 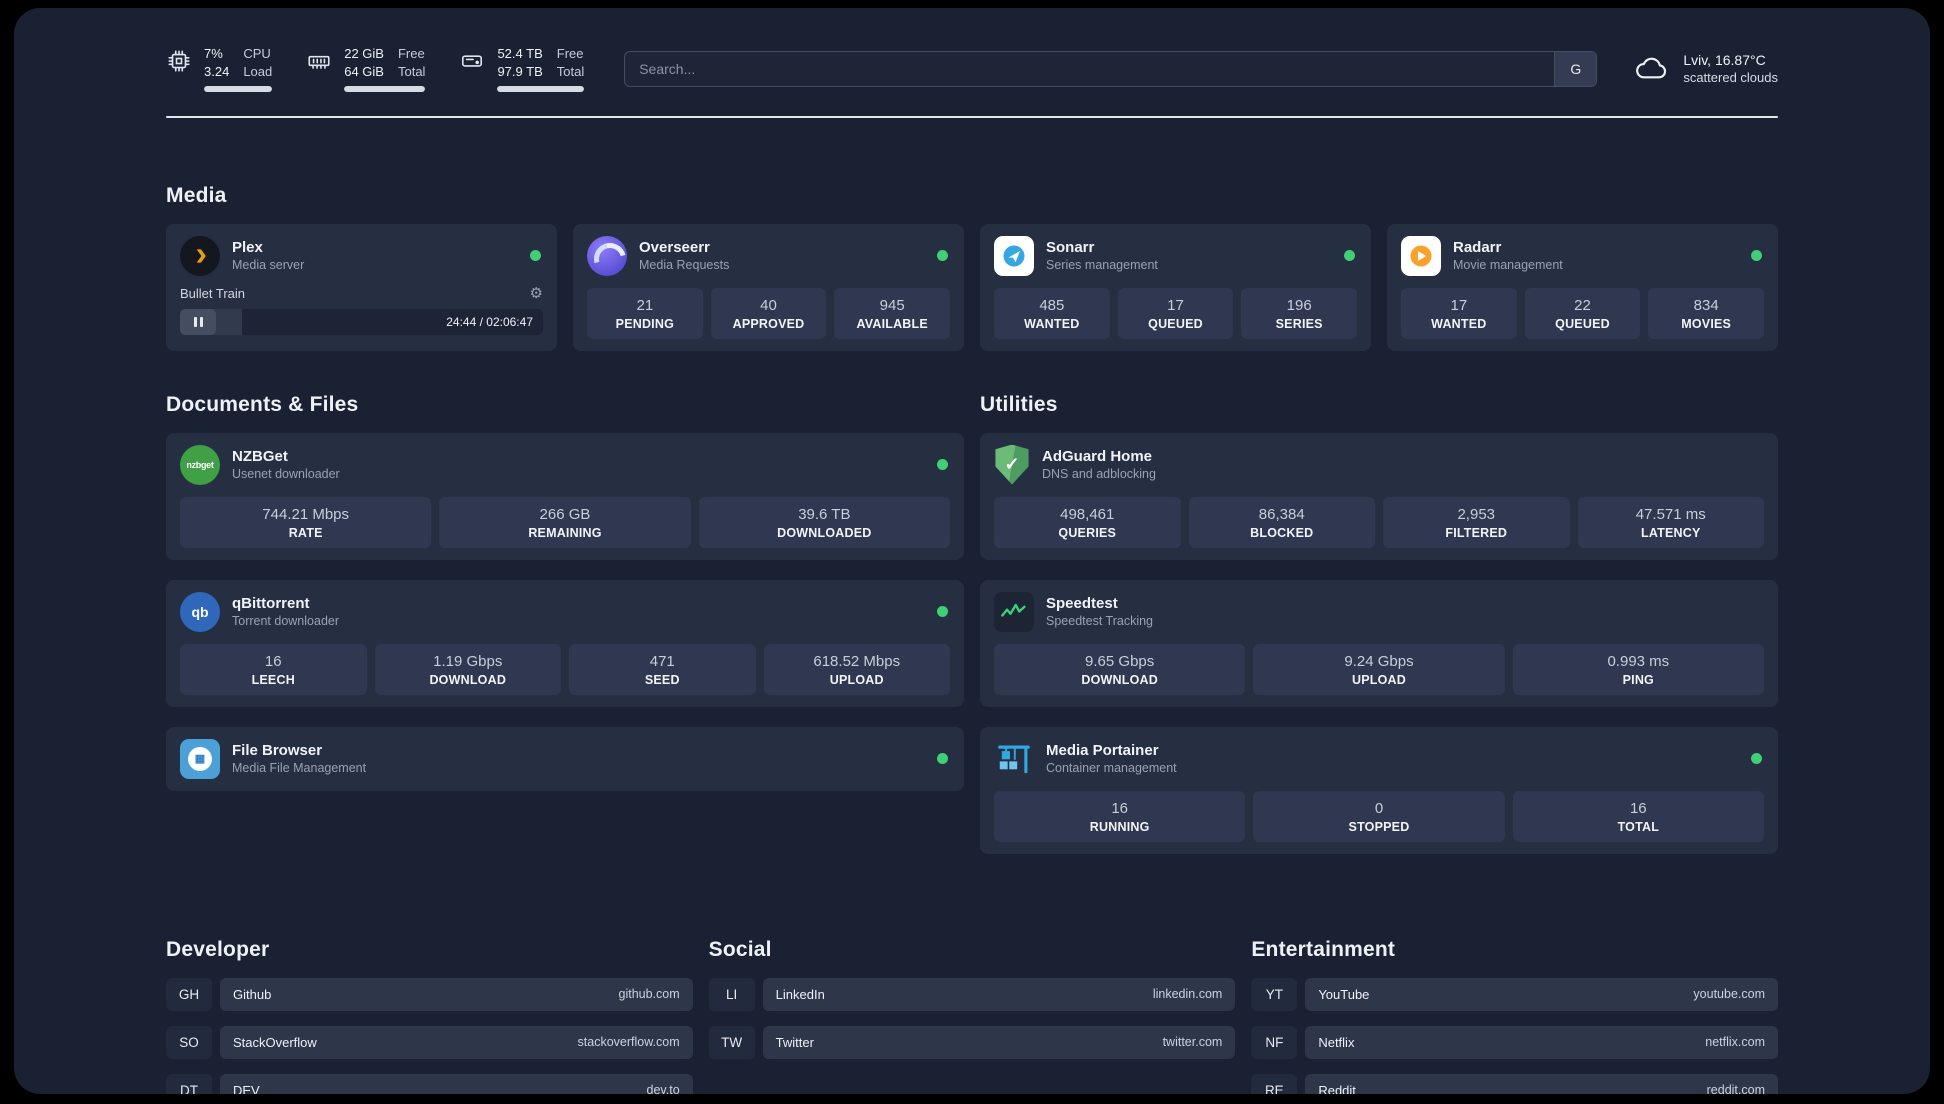 What do you see at coordinates (570, 53) in the screenshot?
I see `disk-free-label: Free` at bounding box center [570, 53].